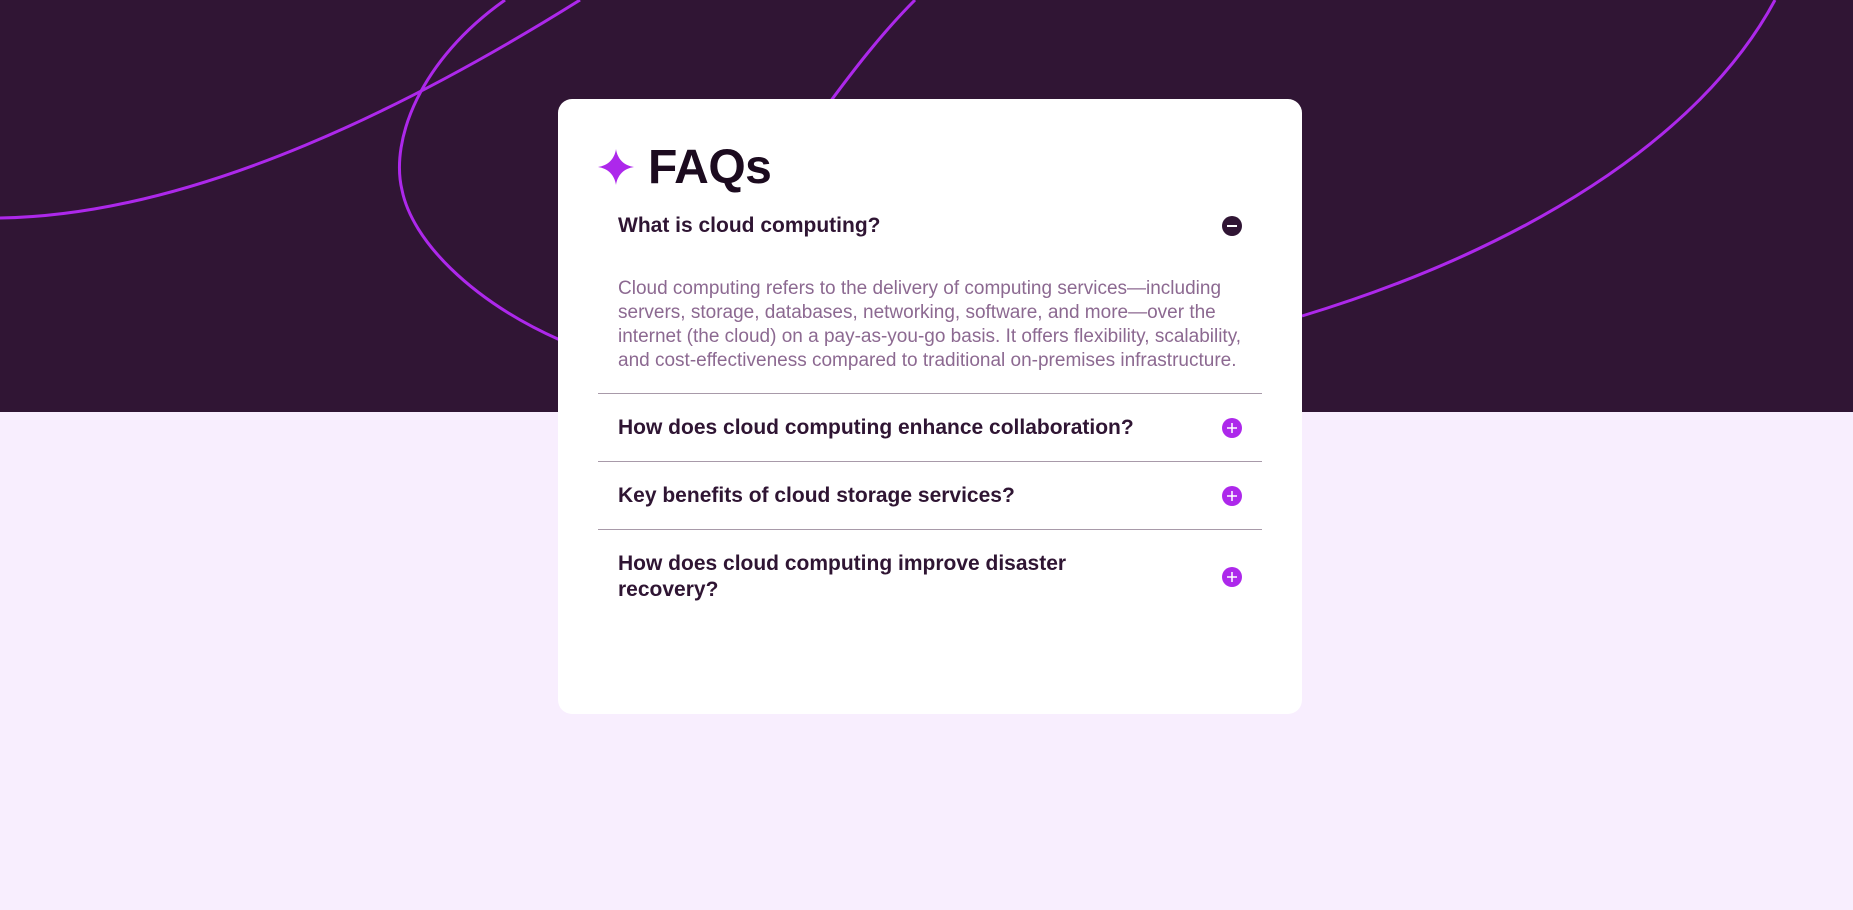  What do you see at coordinates (930, 226) in the screenshot?
I see `faq-question-button: What is cloud computing?` at bounding box center [930, 226].